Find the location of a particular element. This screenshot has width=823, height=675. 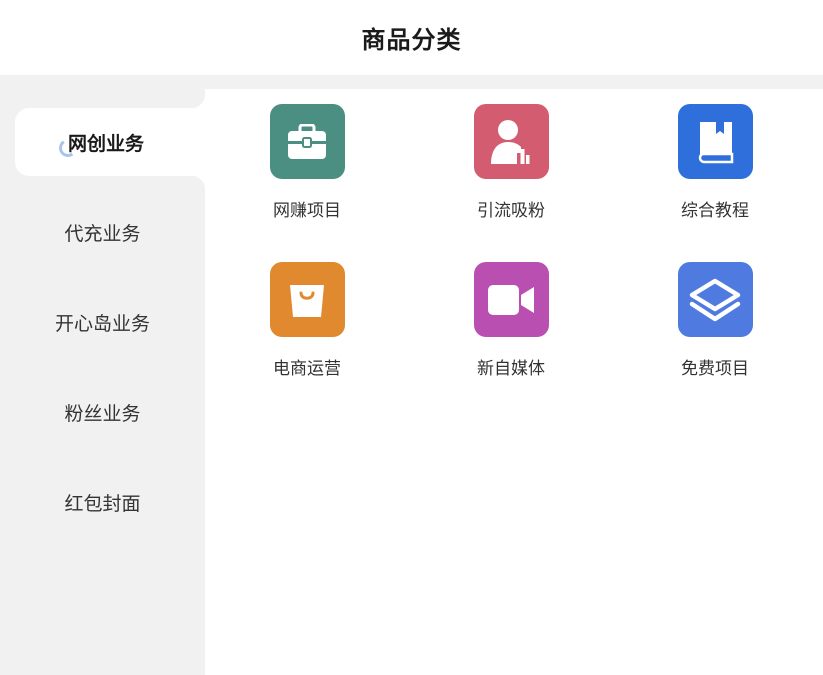

sidebar-item-label: 开心岛业务 is located at coordinates (102, 323).